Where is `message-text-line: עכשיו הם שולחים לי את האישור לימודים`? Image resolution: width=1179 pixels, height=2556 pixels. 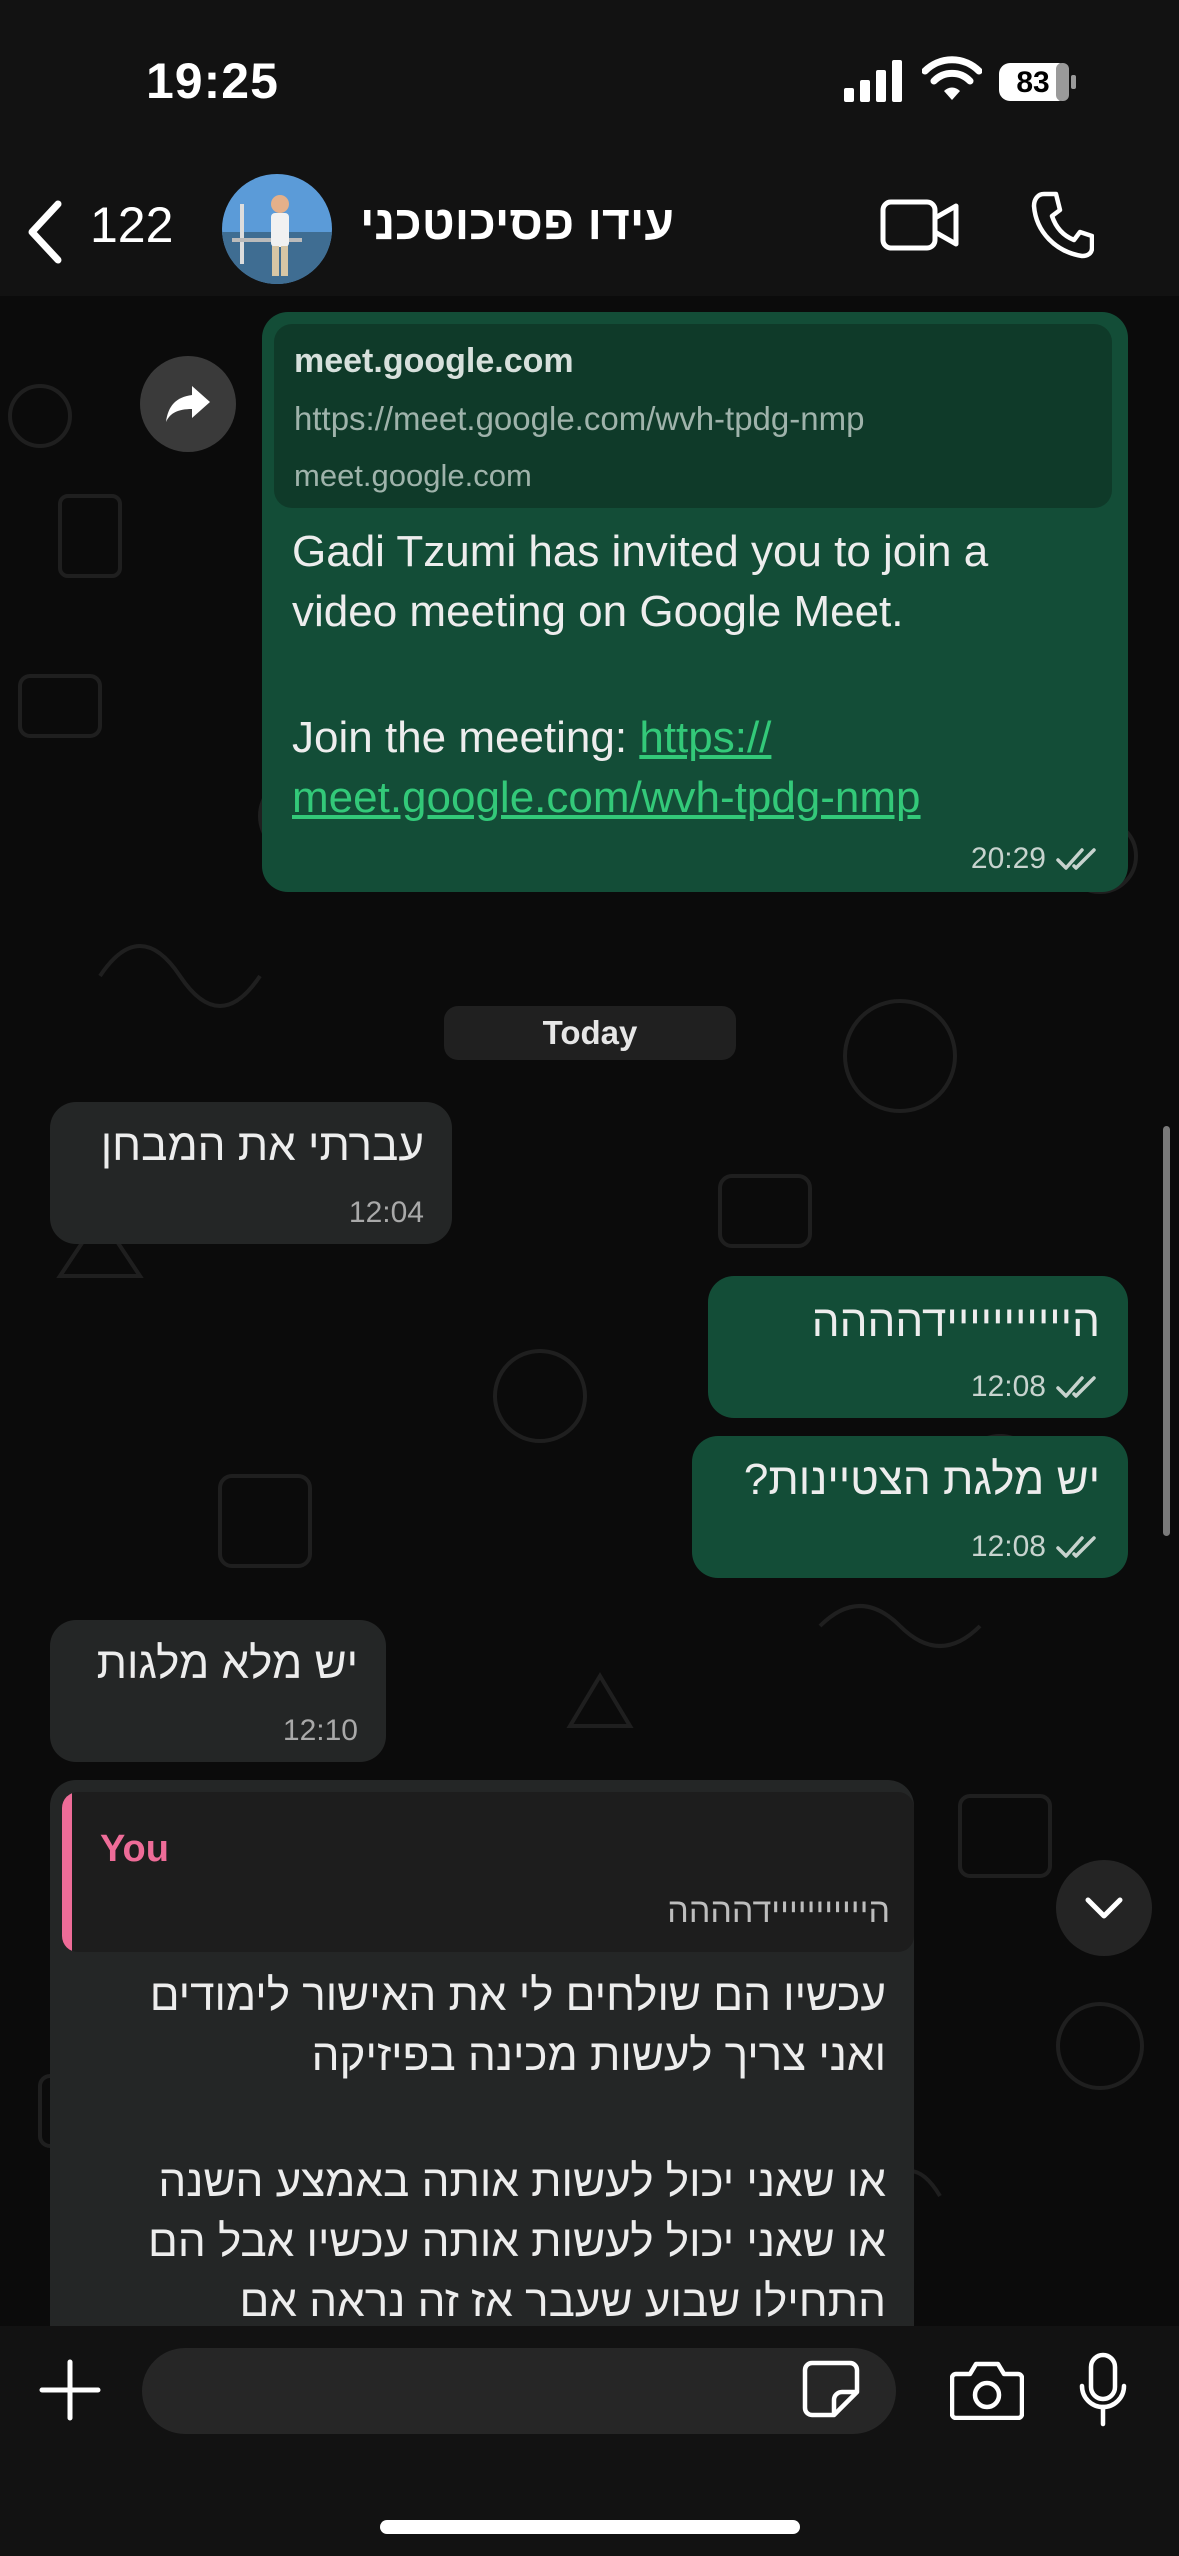 message-text-line: עכשיו הם שולחים לי את האישור לימודים is located at coordinates (517, 1995).